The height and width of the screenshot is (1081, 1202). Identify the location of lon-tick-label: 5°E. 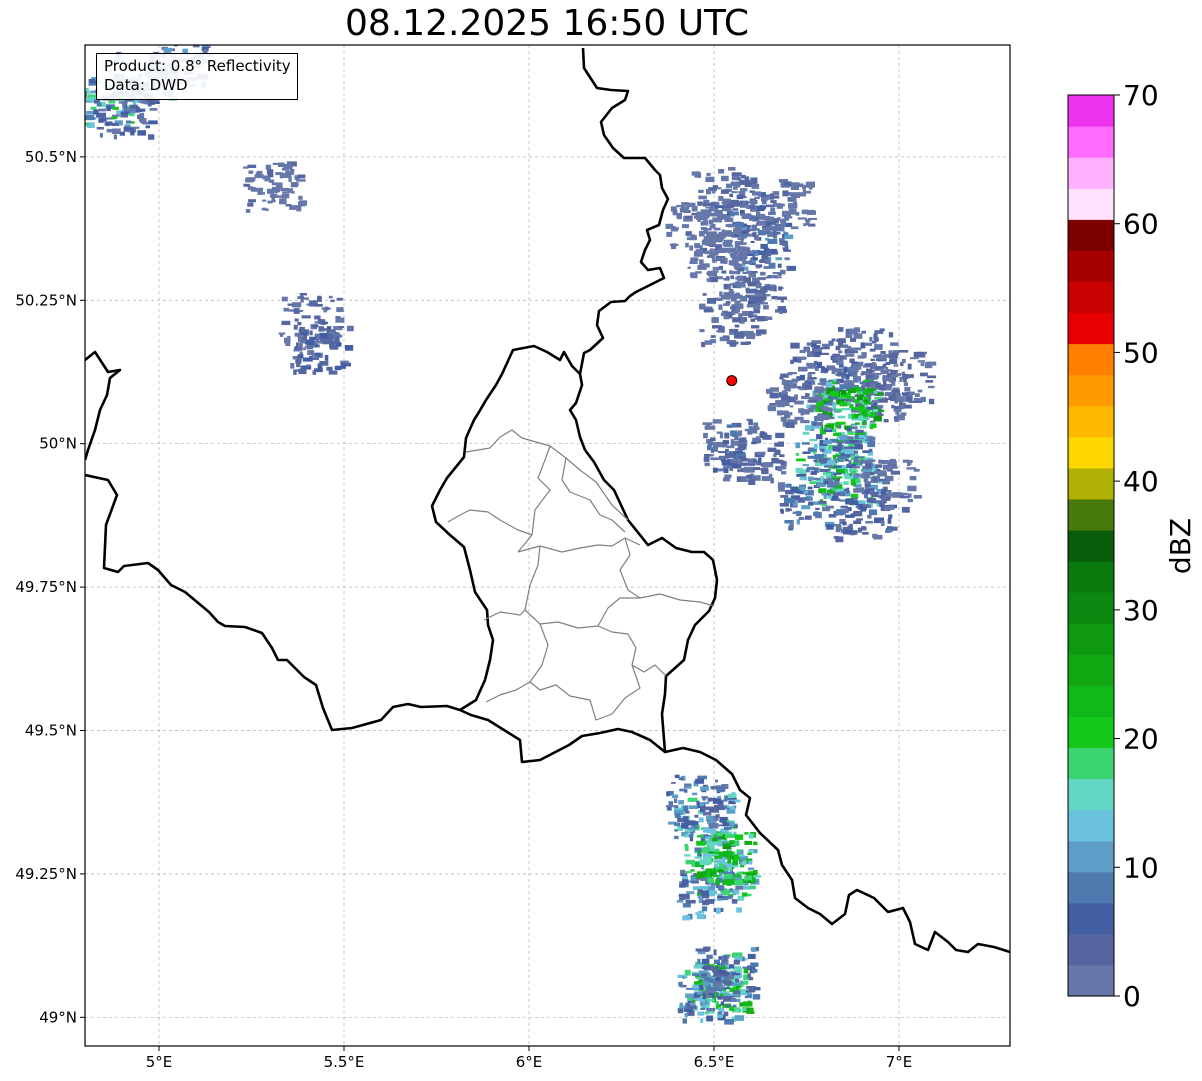
(159, 1062).